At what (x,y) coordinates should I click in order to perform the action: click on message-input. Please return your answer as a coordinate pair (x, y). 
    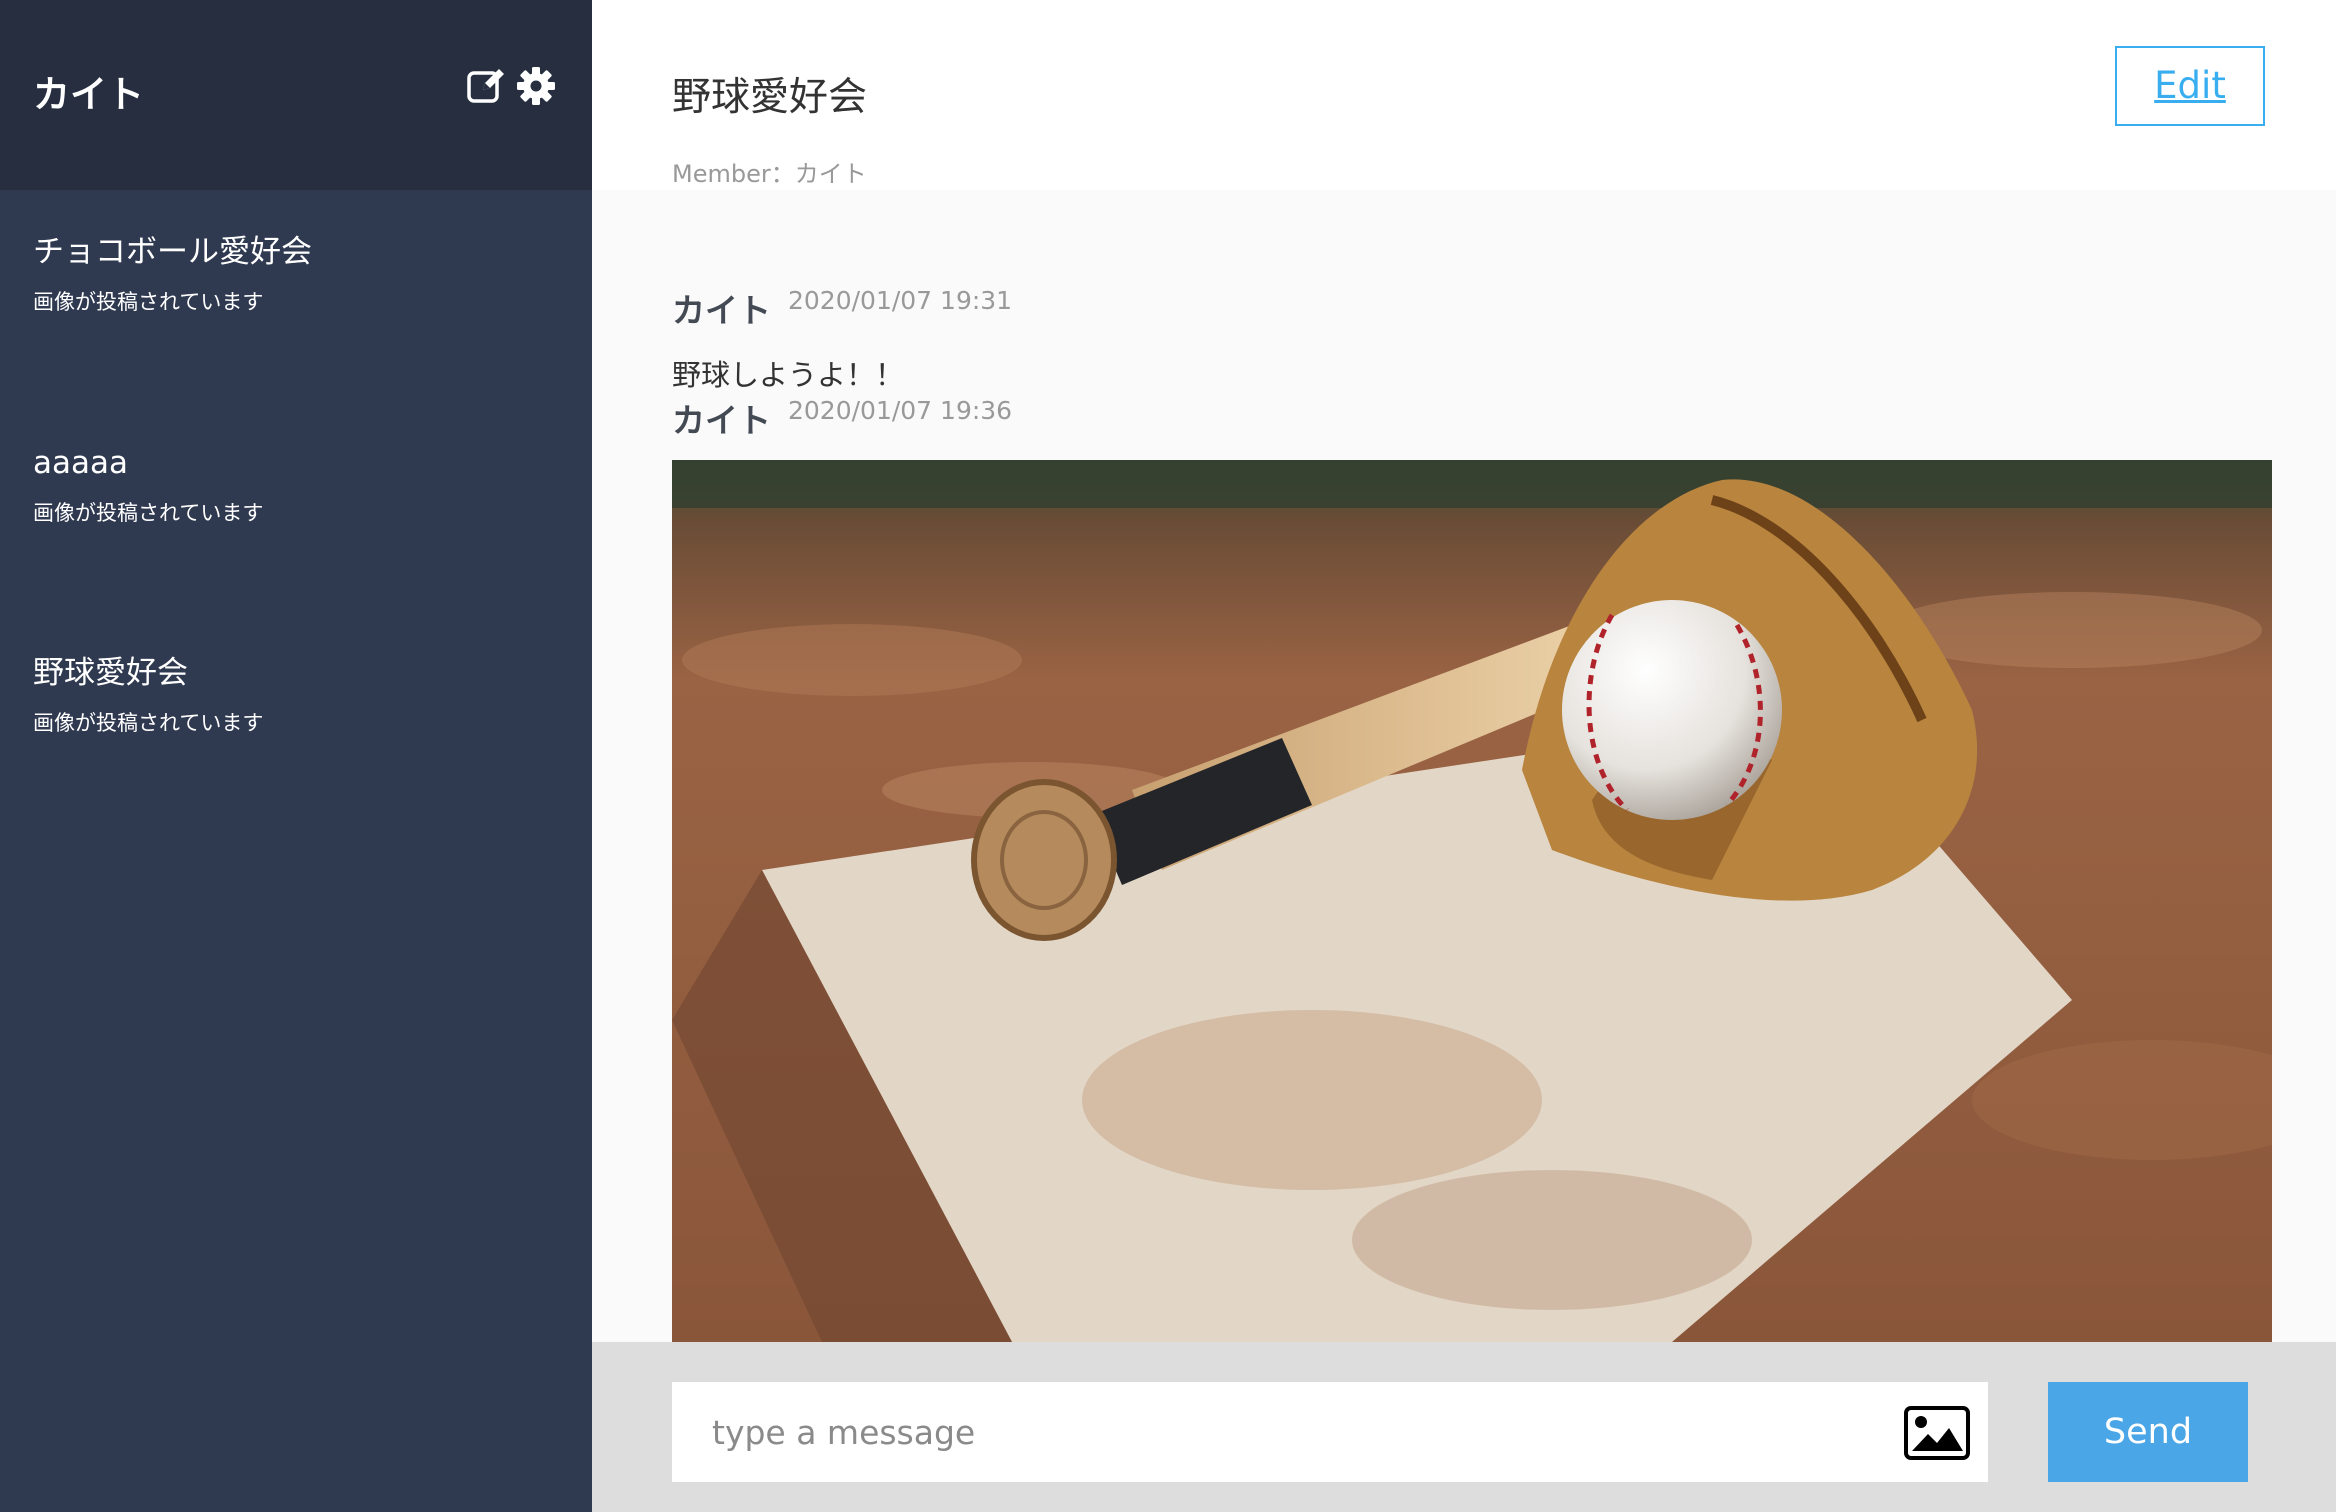
    Looking at the image, I should click on (1330, 1432).